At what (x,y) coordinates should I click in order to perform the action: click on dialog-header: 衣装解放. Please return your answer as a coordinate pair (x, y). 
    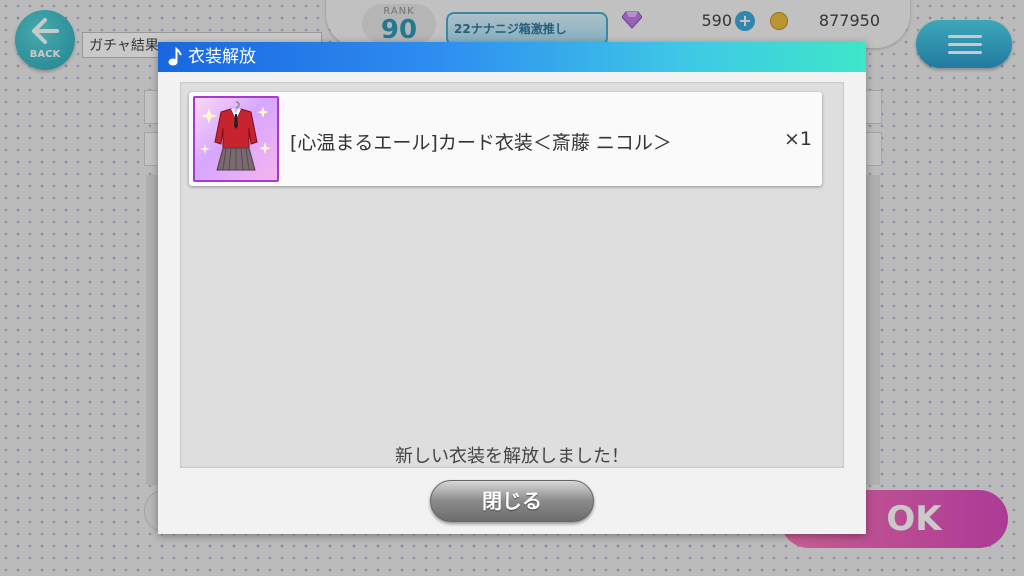
    Looking at the image, I should click on (512, 57).